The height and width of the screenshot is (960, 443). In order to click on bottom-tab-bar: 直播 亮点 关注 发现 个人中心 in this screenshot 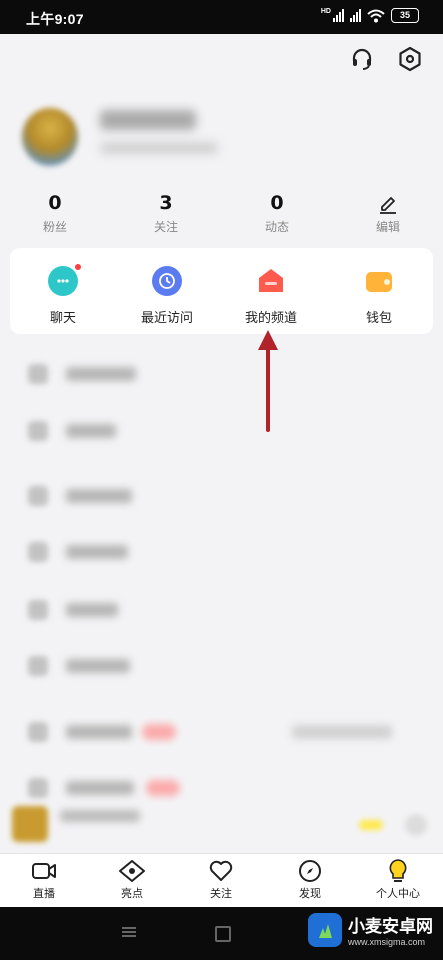, I will do `click(221, 880)`.